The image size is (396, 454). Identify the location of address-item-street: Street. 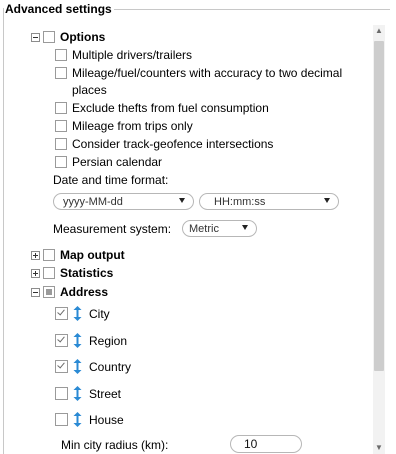
(88, 393).